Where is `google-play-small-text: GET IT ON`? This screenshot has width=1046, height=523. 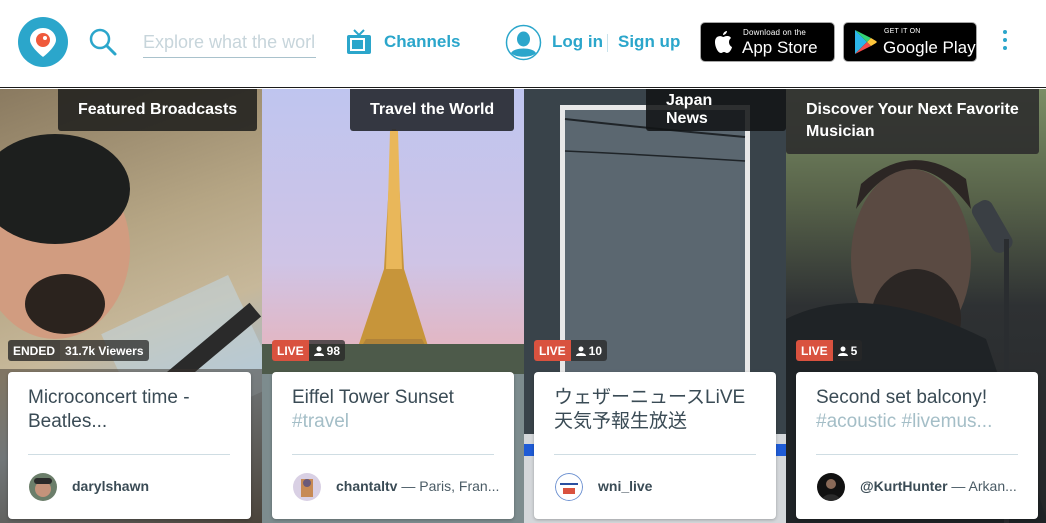 google-play-small-text: GET IT ON is located at coordinates (902, 31).